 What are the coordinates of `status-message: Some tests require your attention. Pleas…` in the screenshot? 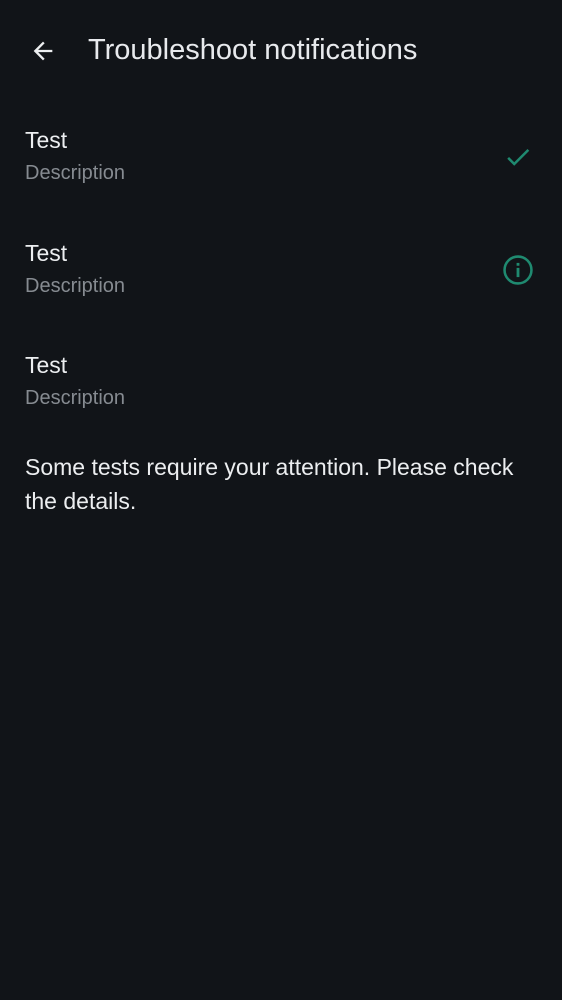 It's located at (269, 484).